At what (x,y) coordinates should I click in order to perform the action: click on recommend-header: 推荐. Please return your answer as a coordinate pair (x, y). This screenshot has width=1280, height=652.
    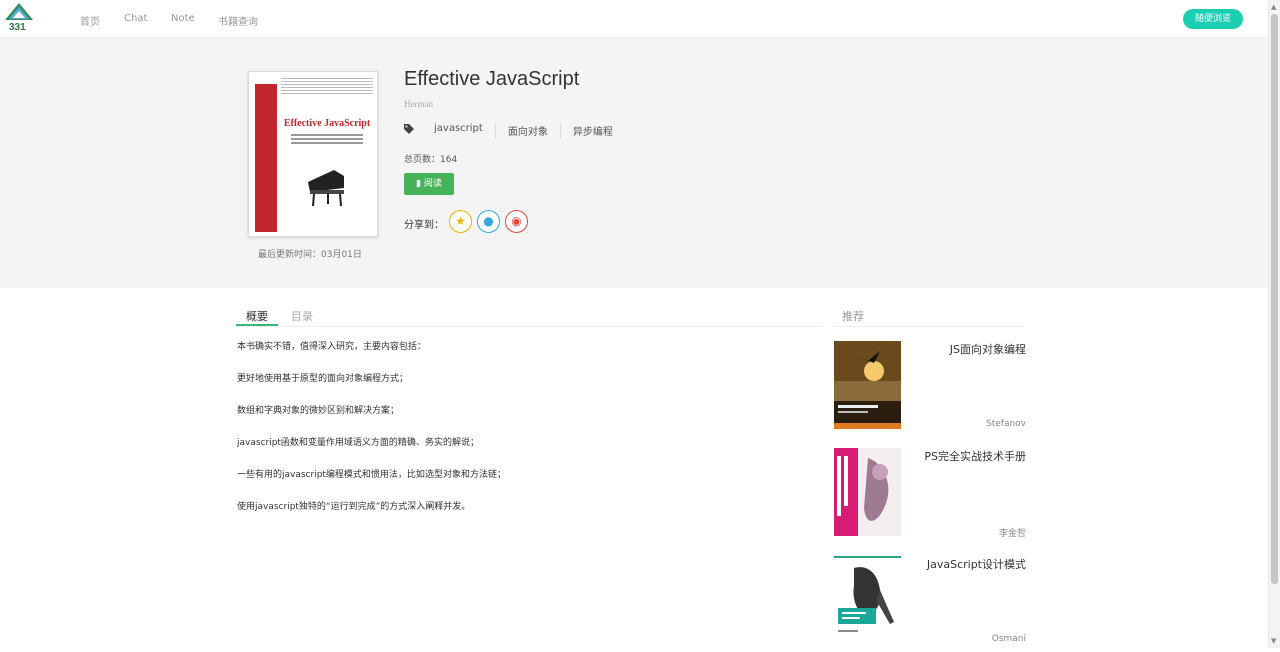
    Looking at the image, I should click on (929, 316).